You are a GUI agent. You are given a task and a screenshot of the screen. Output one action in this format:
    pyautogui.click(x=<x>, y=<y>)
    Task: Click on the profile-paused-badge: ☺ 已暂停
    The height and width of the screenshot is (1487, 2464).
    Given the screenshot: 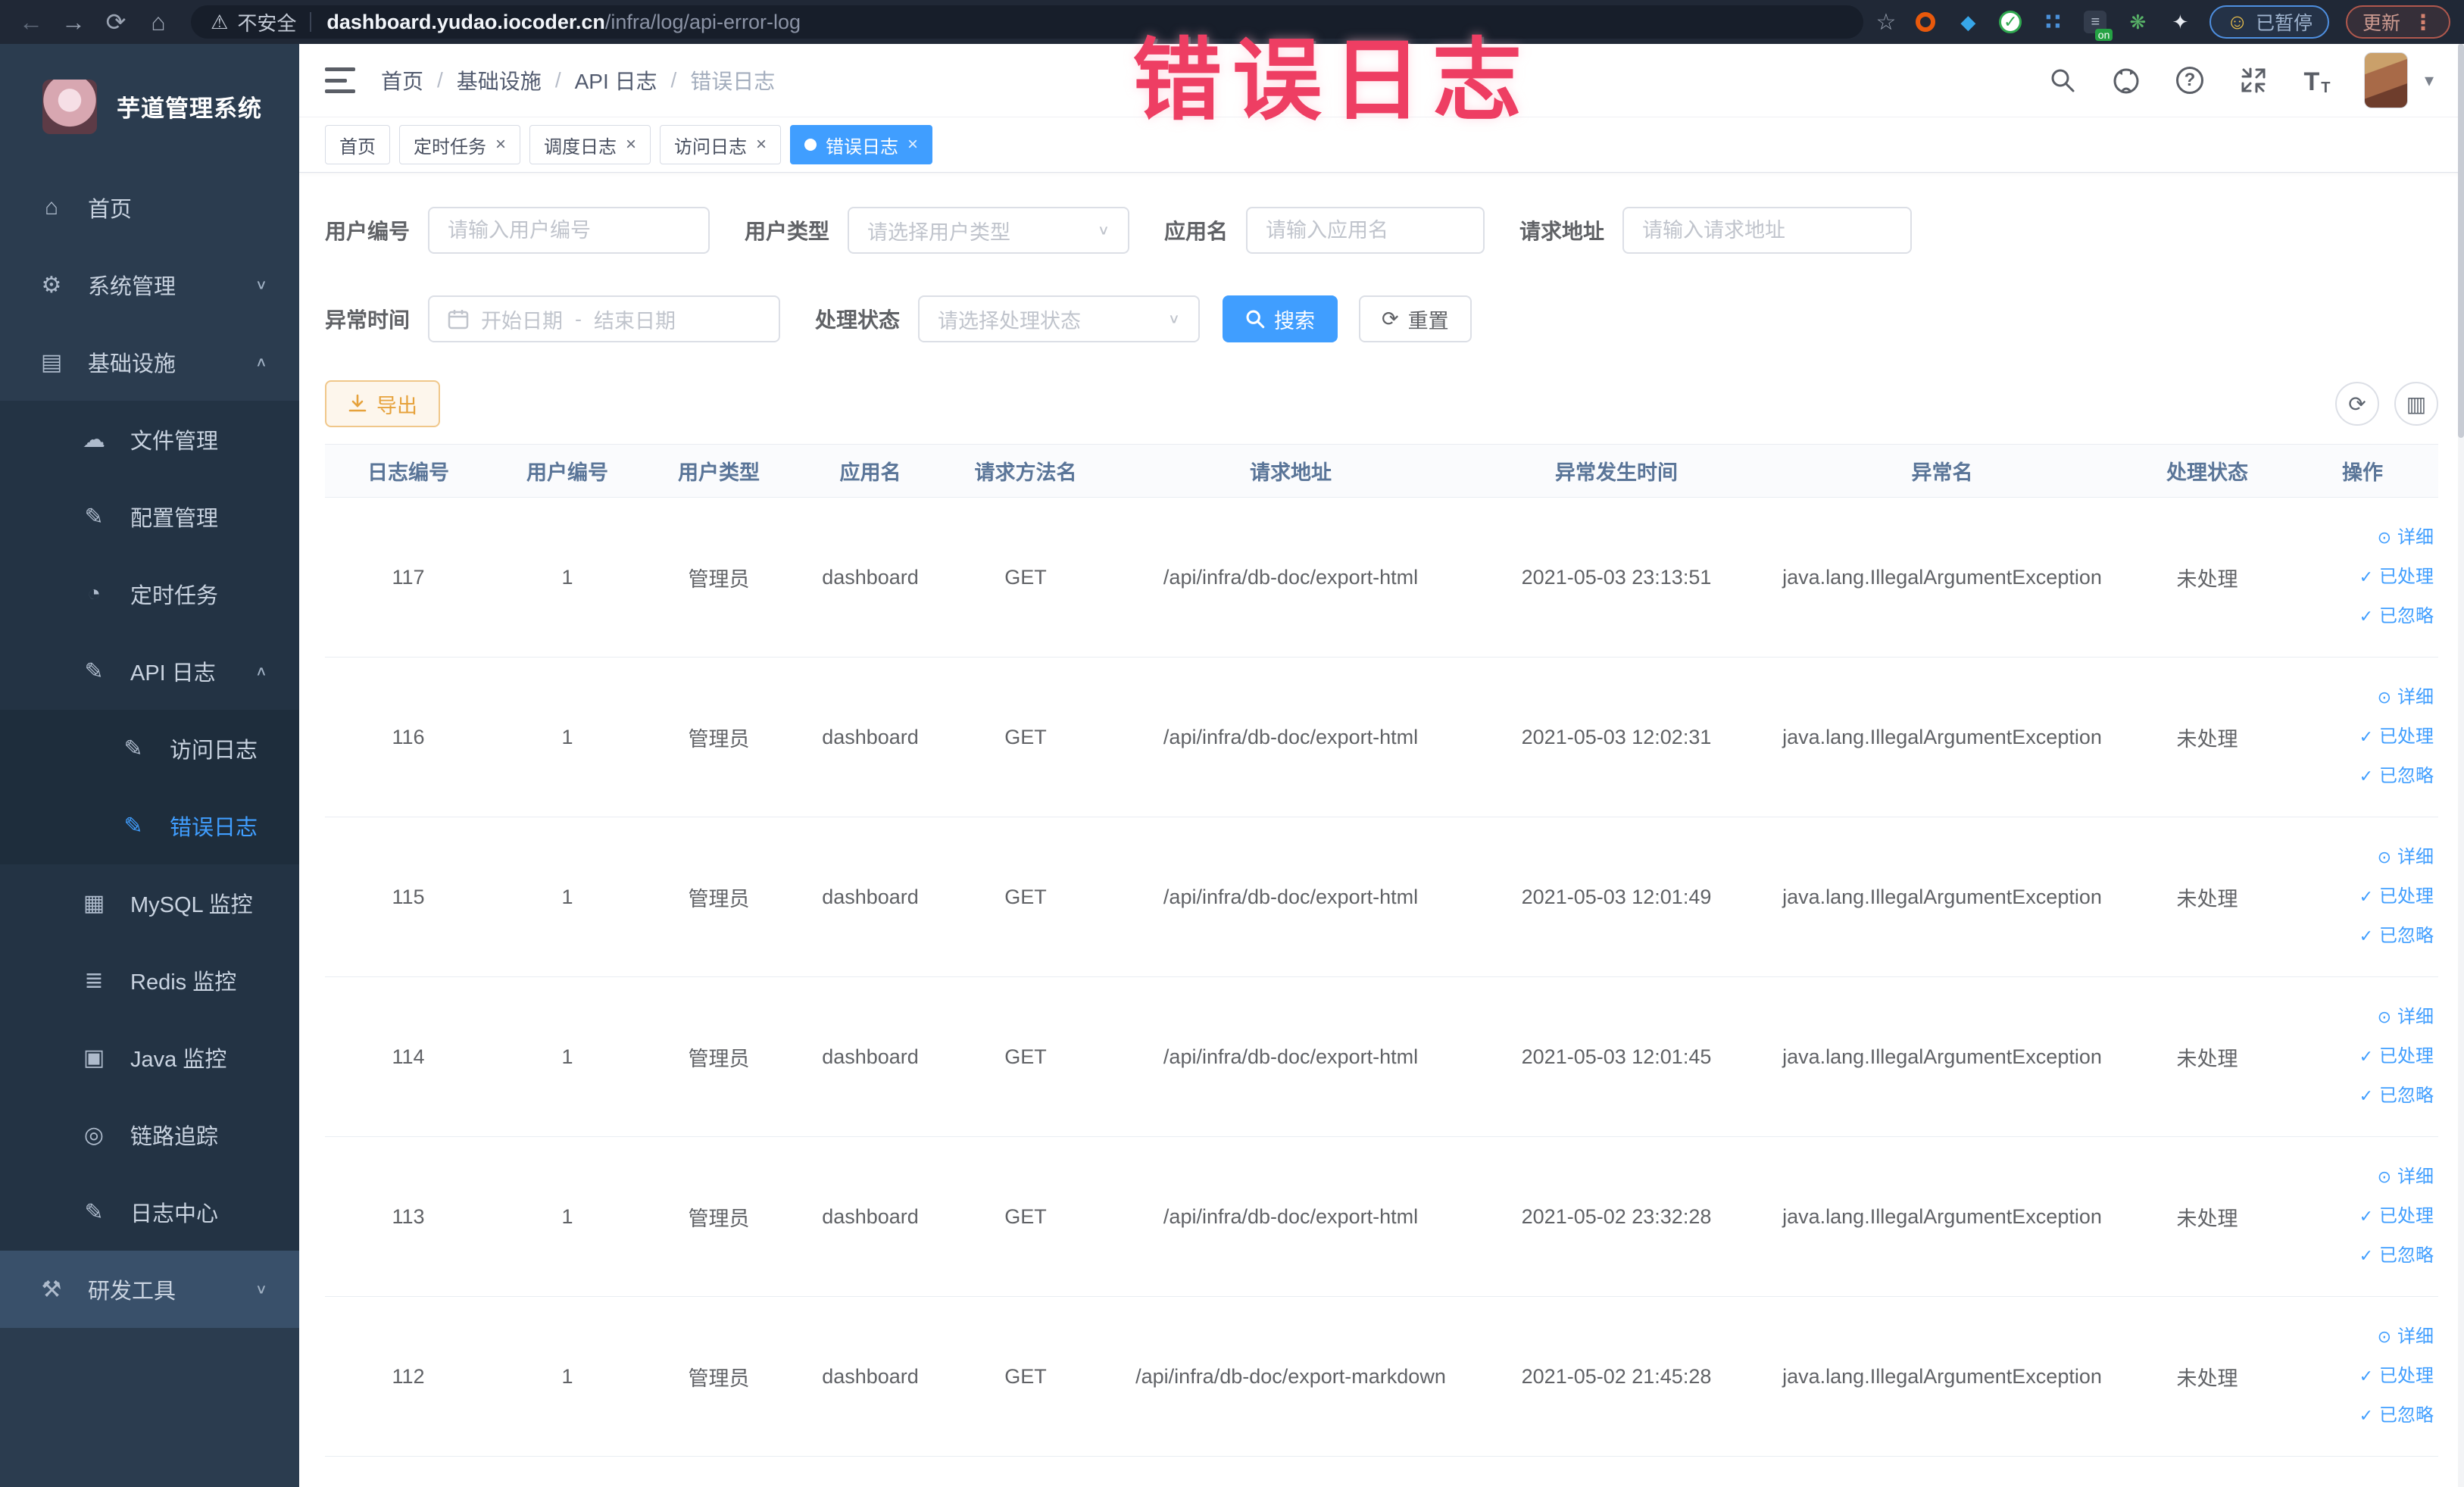 What is the action you would take?
    pyautogui.click(x=2269, y=22)
    